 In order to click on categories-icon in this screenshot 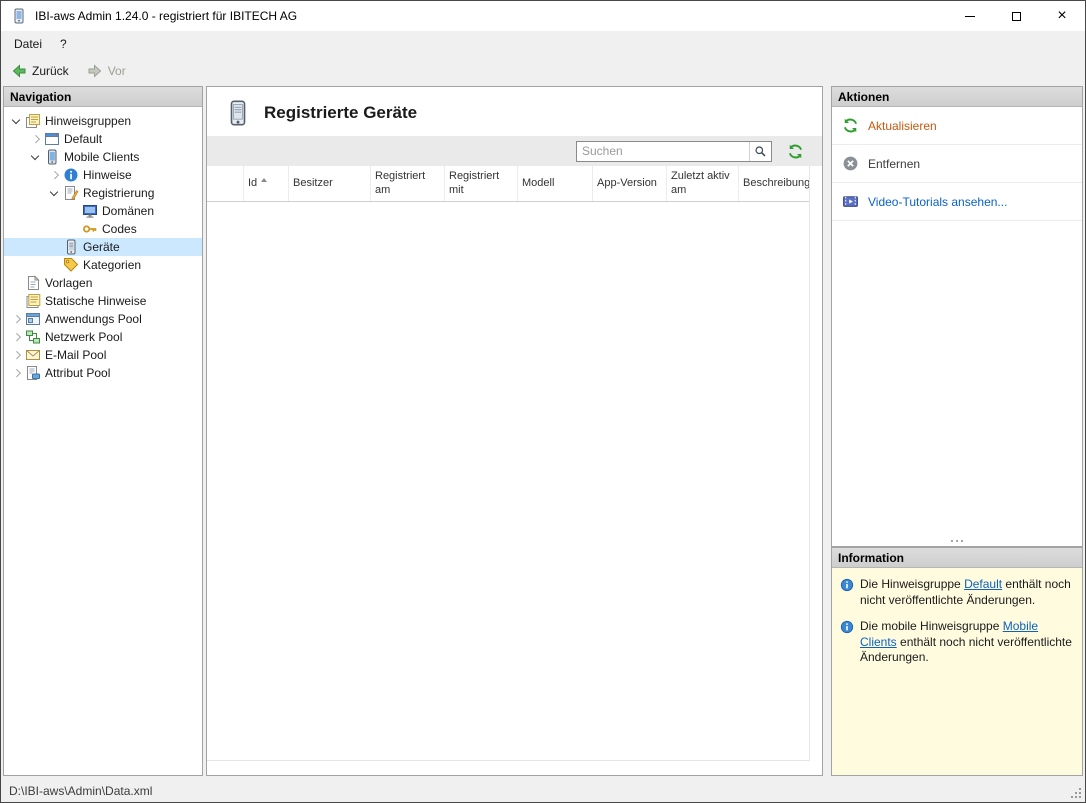, I will do `click(71, 265)`.